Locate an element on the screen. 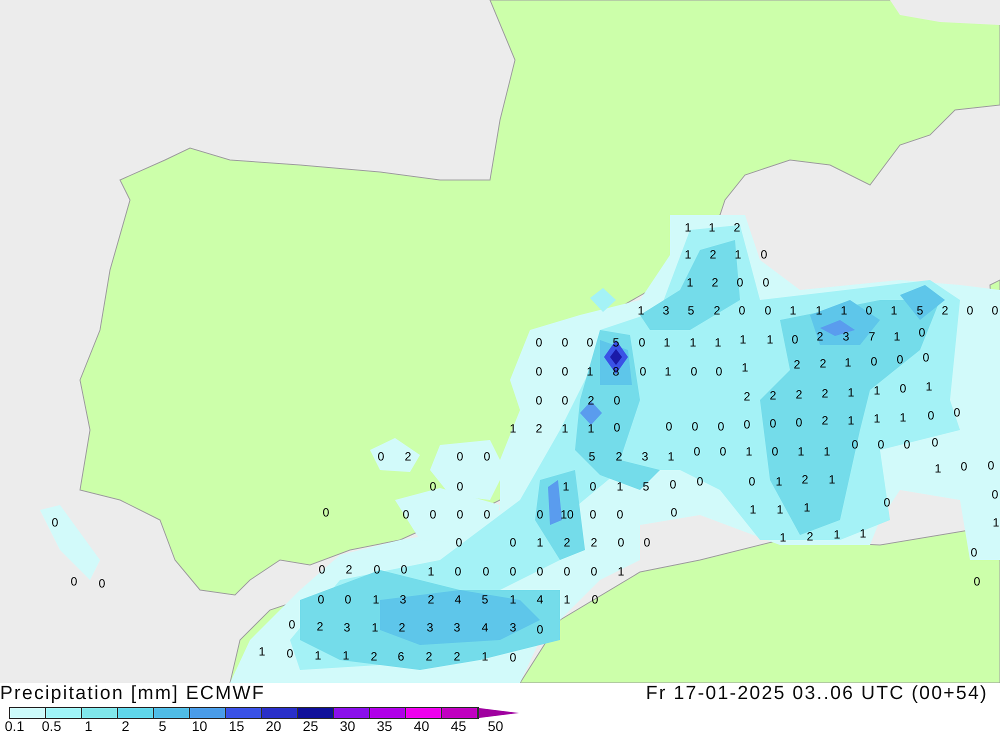 This screenshot has height=733, width=1000. map-title: Precipitation [mm] ECMWF is located at coordinates (133, 694).